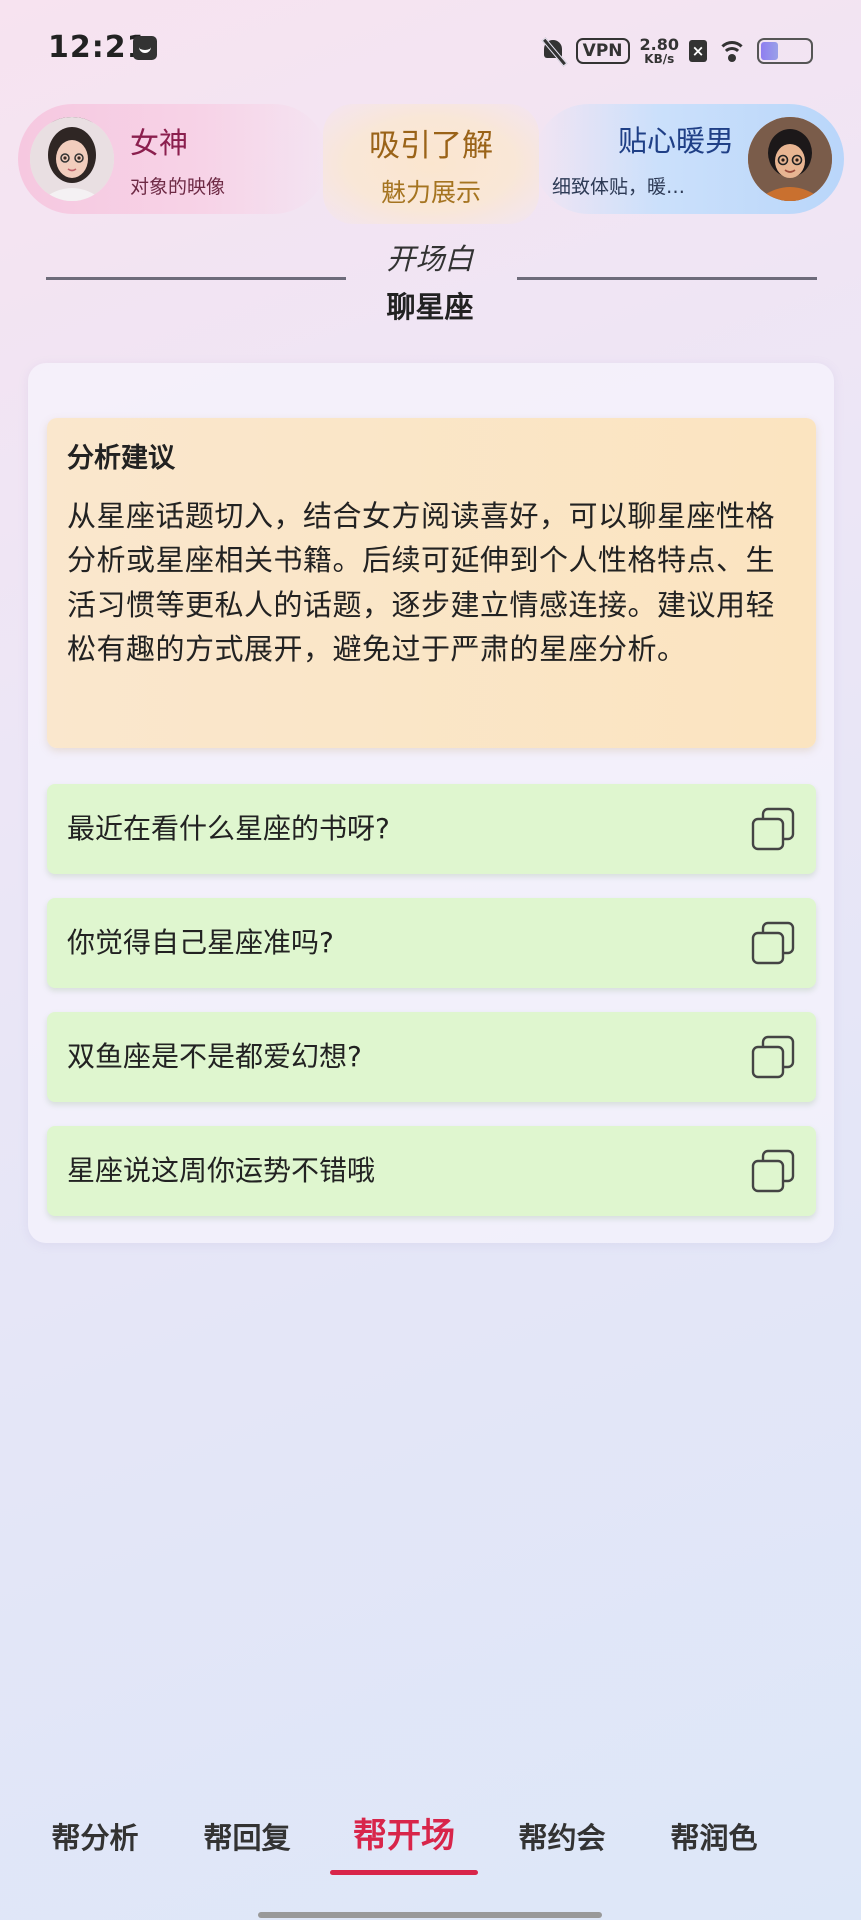 The width and height of the screenshot is (861, 1920). What do you see at coordinates (431, 829) in the screenshot?
I see `opener-option: 最近在看什么星座的书呀?` at bounding box center [431, 829].